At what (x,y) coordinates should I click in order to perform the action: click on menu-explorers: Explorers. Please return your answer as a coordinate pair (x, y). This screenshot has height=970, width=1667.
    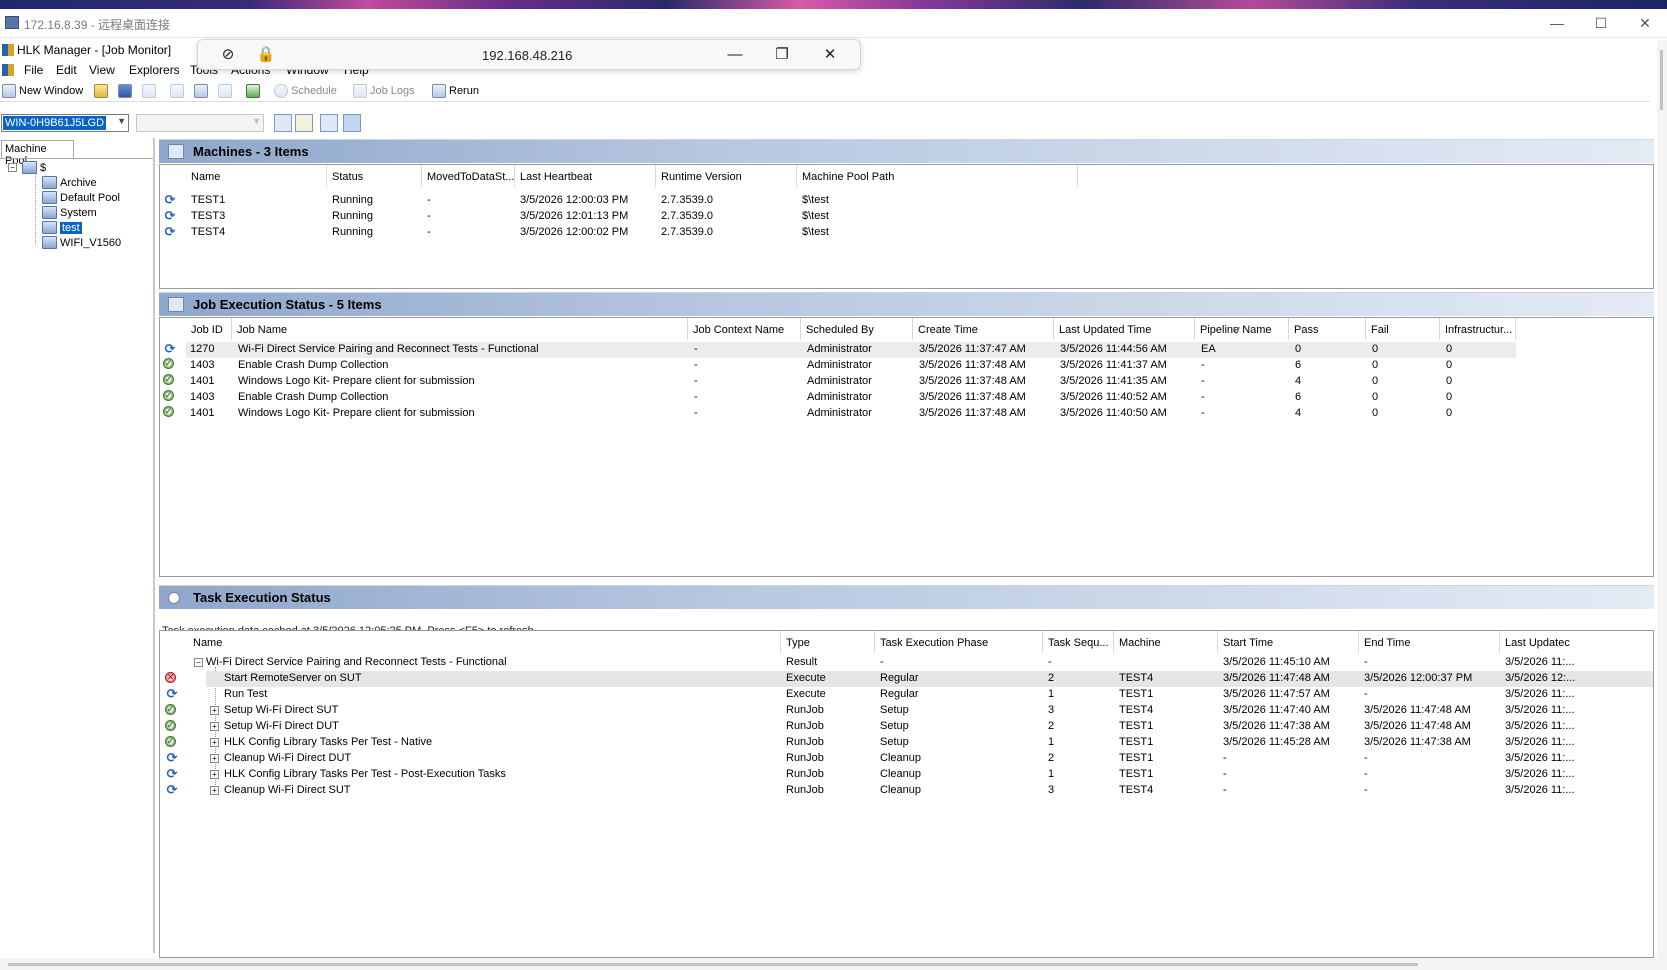
    Looking at the image, I should click on (154, 70).